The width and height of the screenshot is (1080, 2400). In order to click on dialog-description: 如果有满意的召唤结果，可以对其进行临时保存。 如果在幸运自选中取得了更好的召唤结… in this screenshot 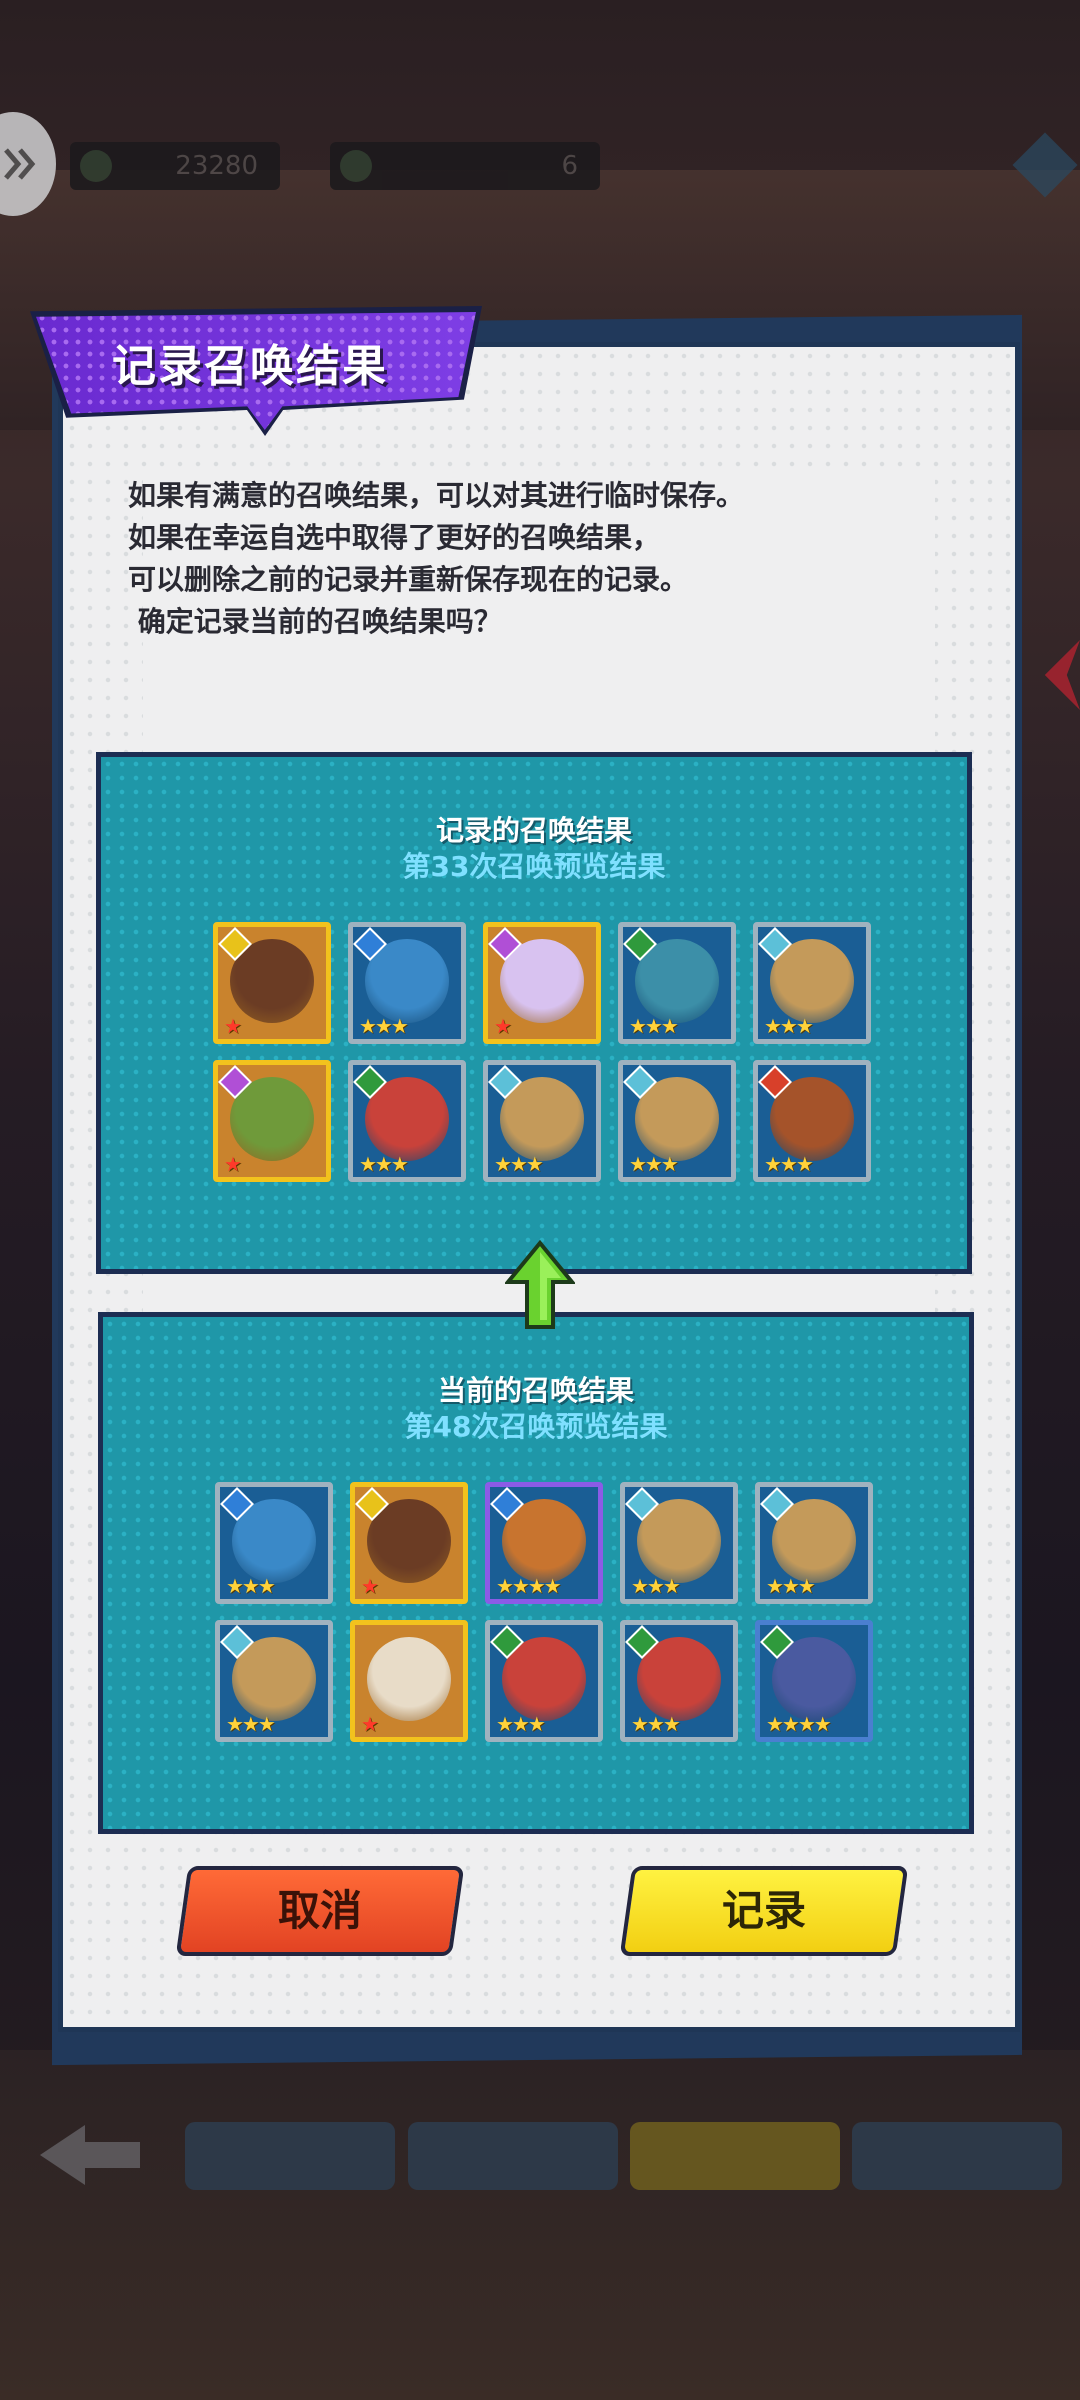, I will do `click(538, 559)`.